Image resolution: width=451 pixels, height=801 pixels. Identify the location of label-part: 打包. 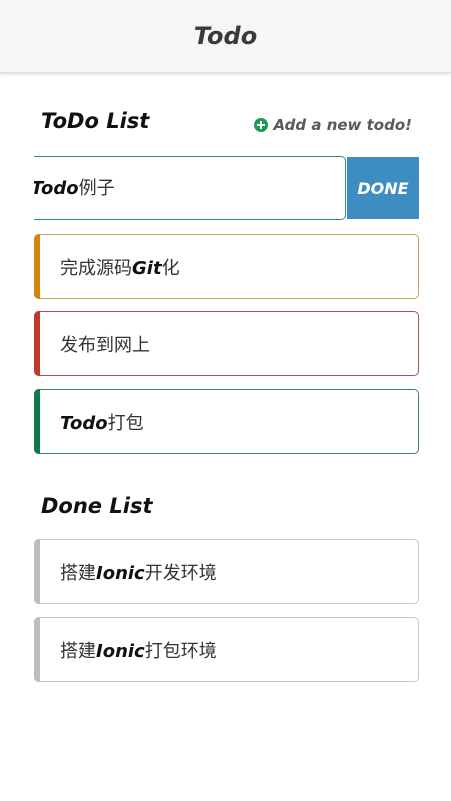
(125, 423).